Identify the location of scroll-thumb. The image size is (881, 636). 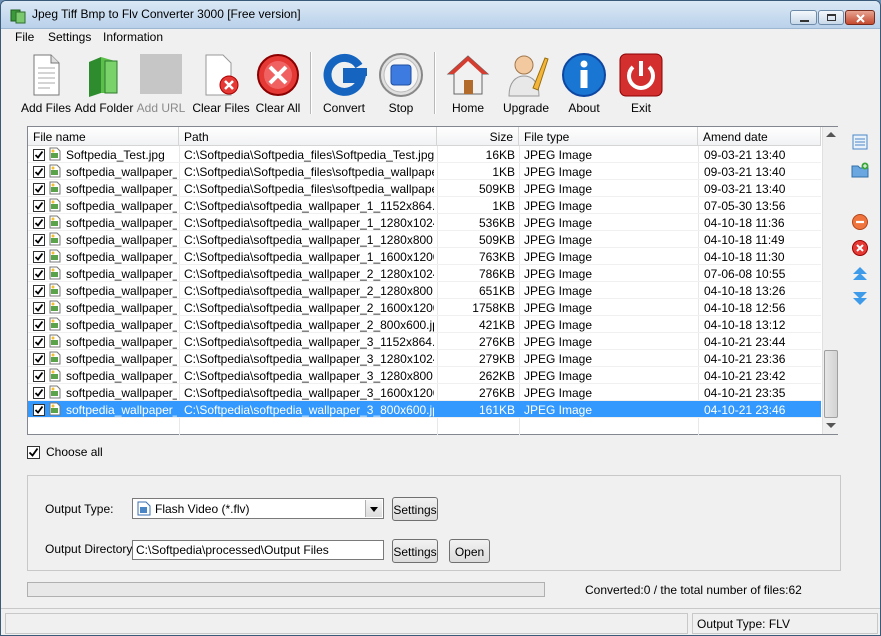
(831, 384).